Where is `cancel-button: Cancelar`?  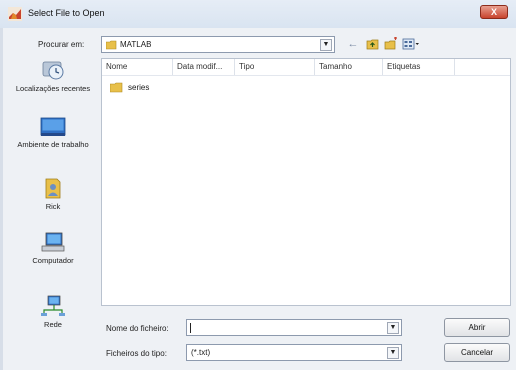 cancel-button: Cancelar is located at coordinates (477, 352).